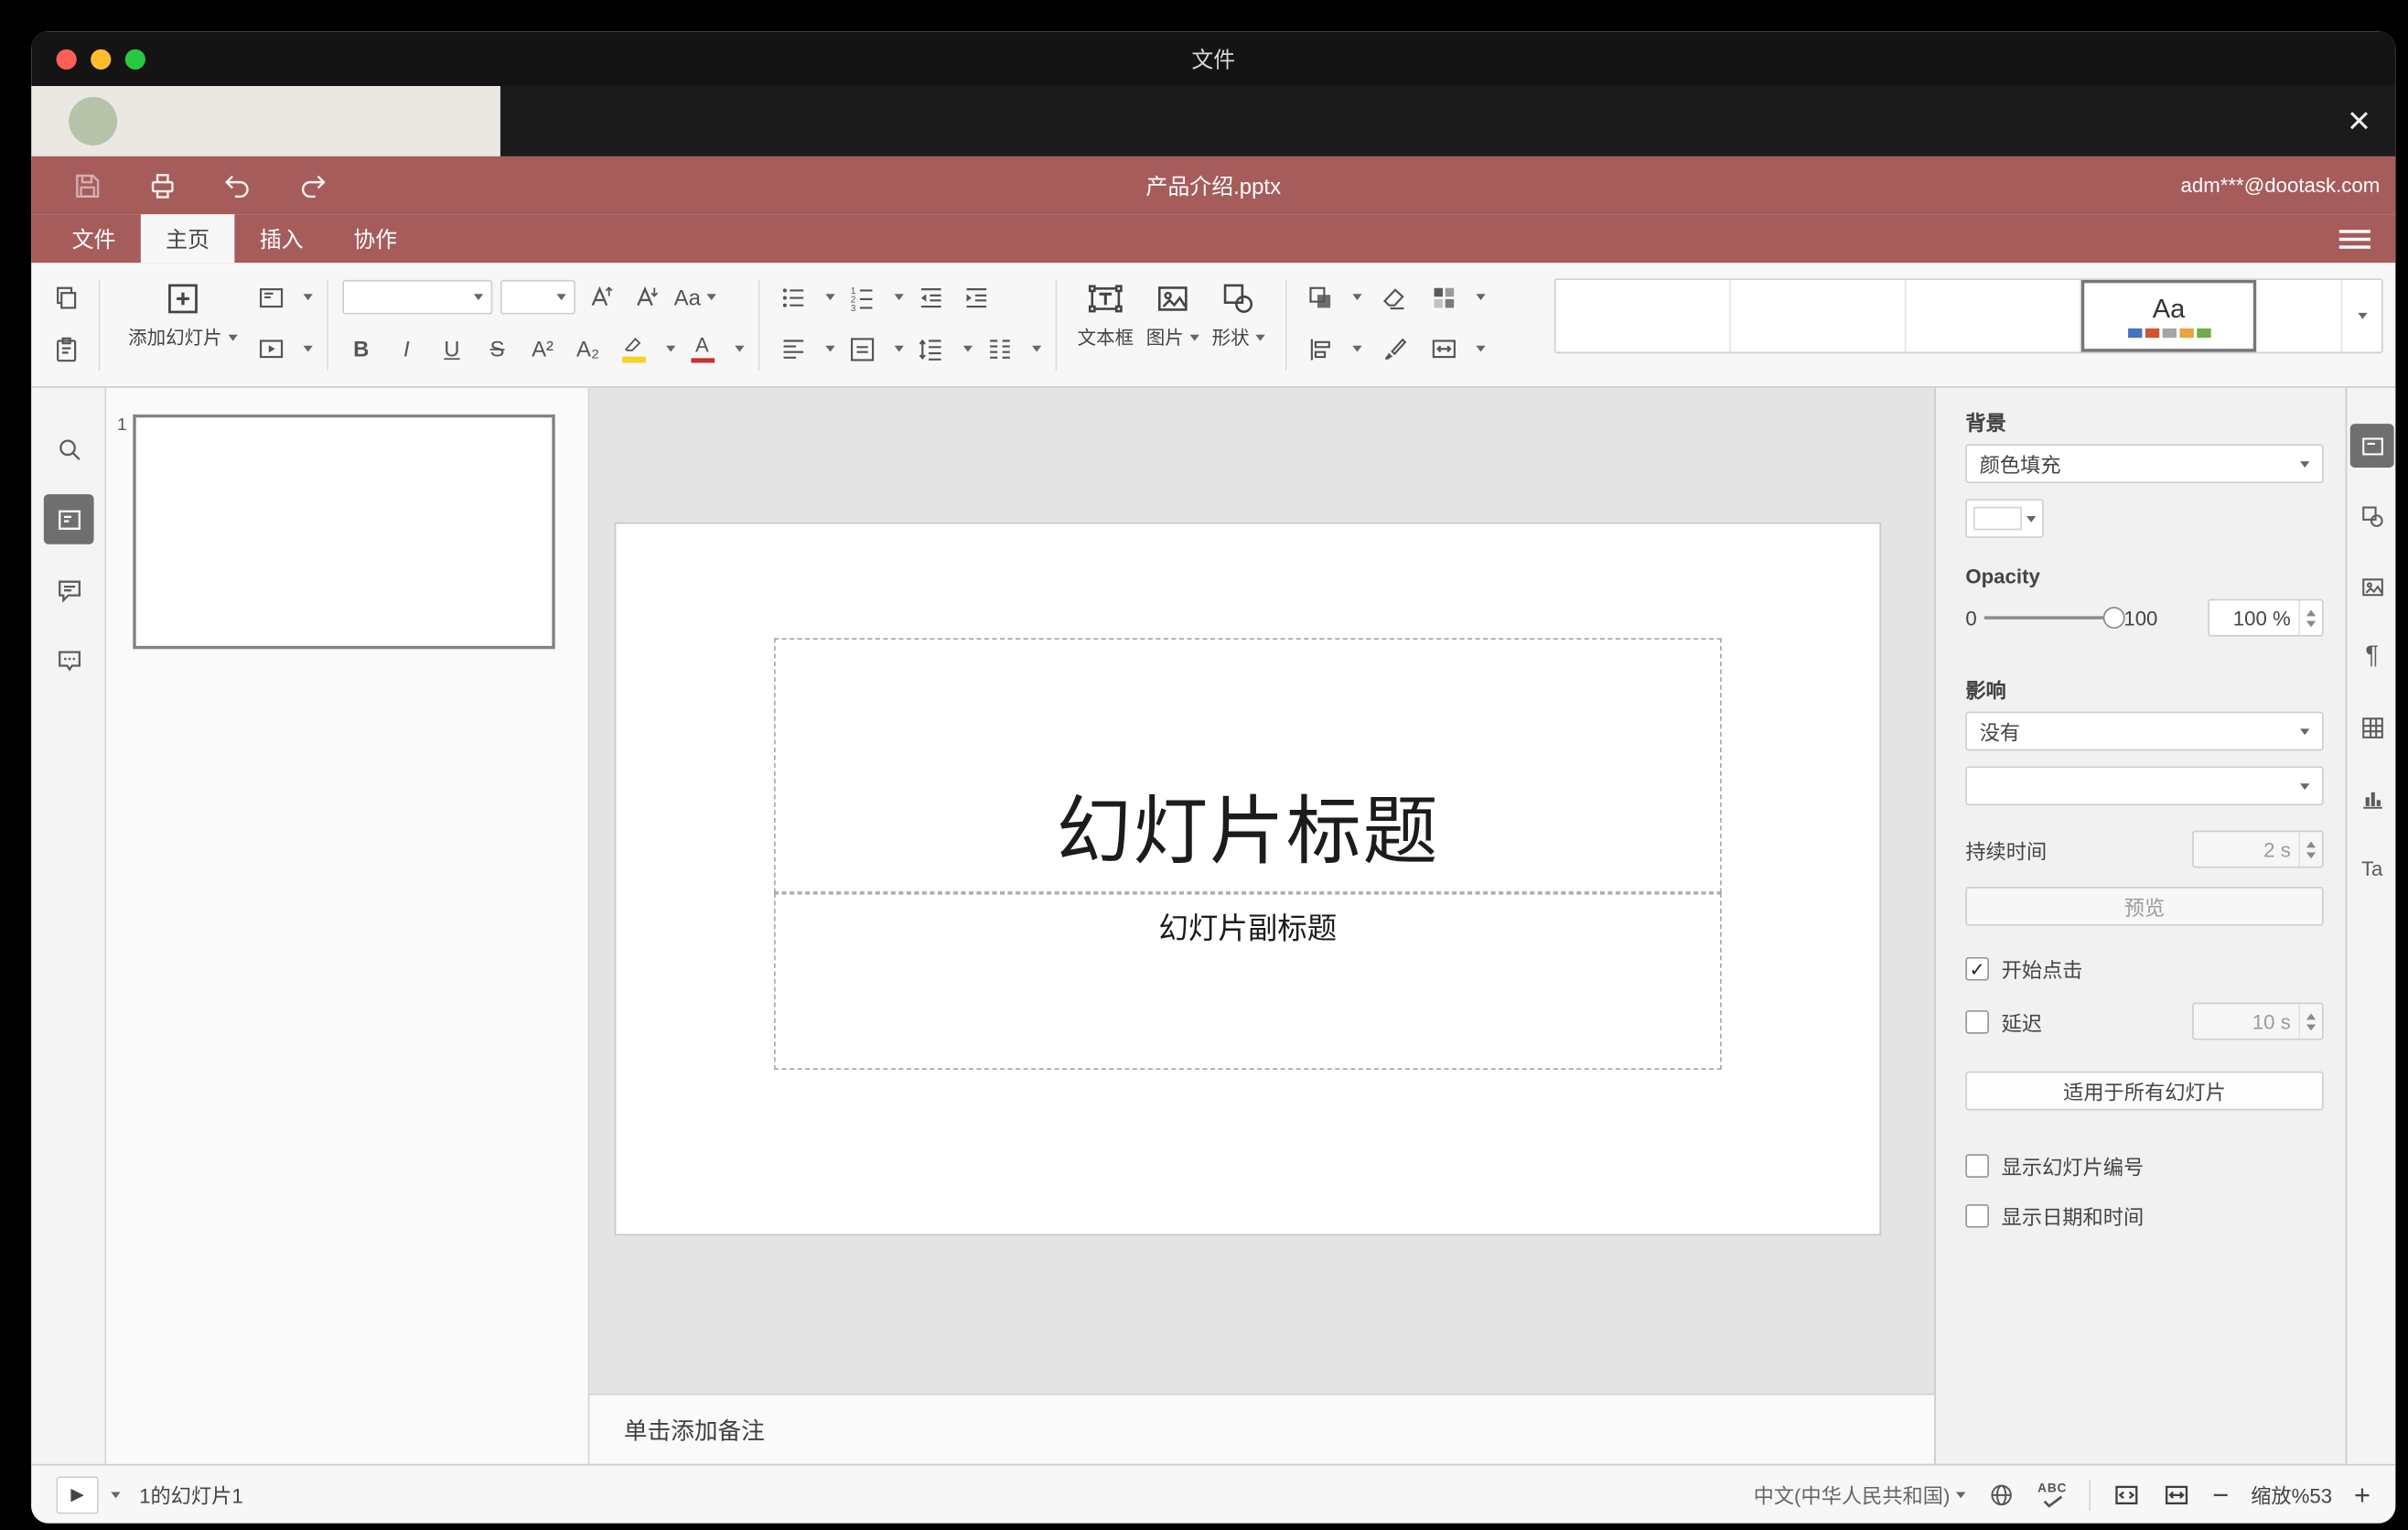  I want to click on slideshow-options-caret, so click(116, 1494).